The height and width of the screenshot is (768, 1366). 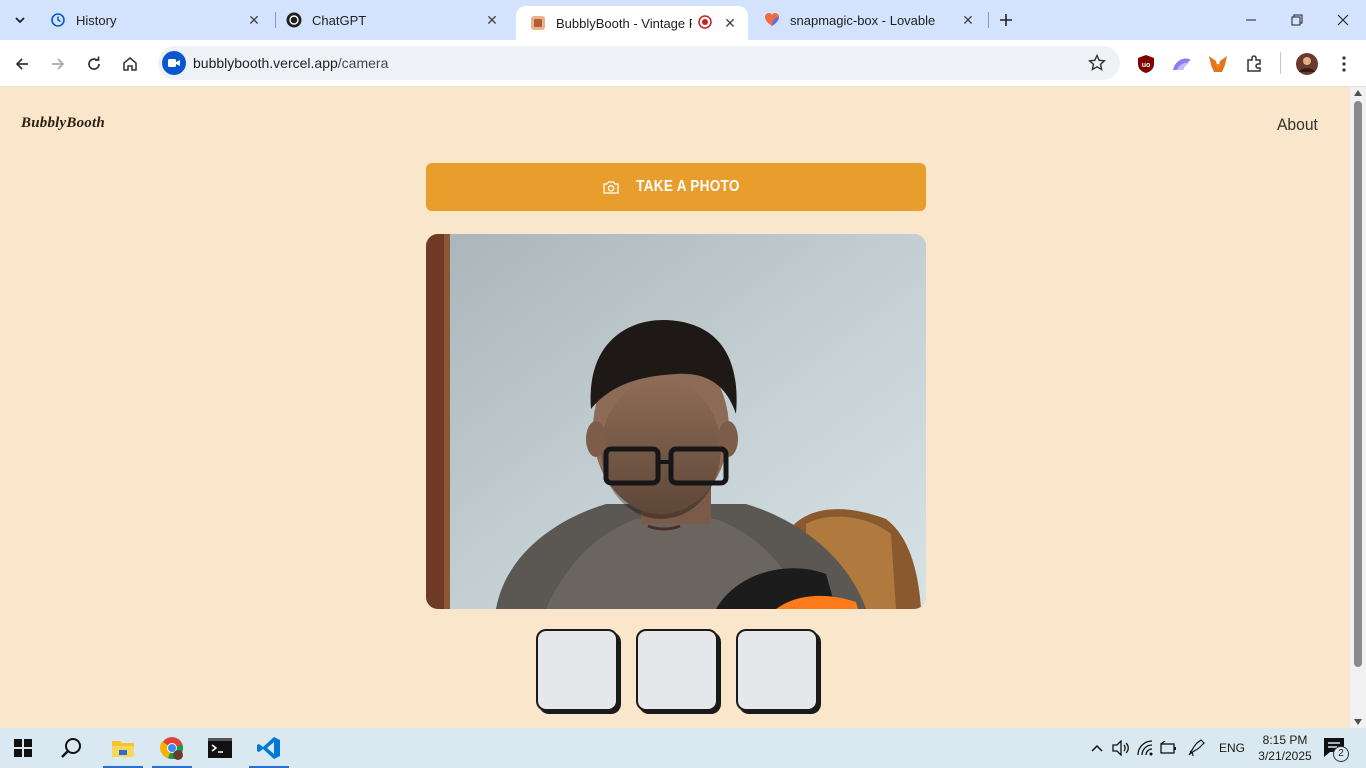 I want to click on home-icon, so click(x=130, y=64).